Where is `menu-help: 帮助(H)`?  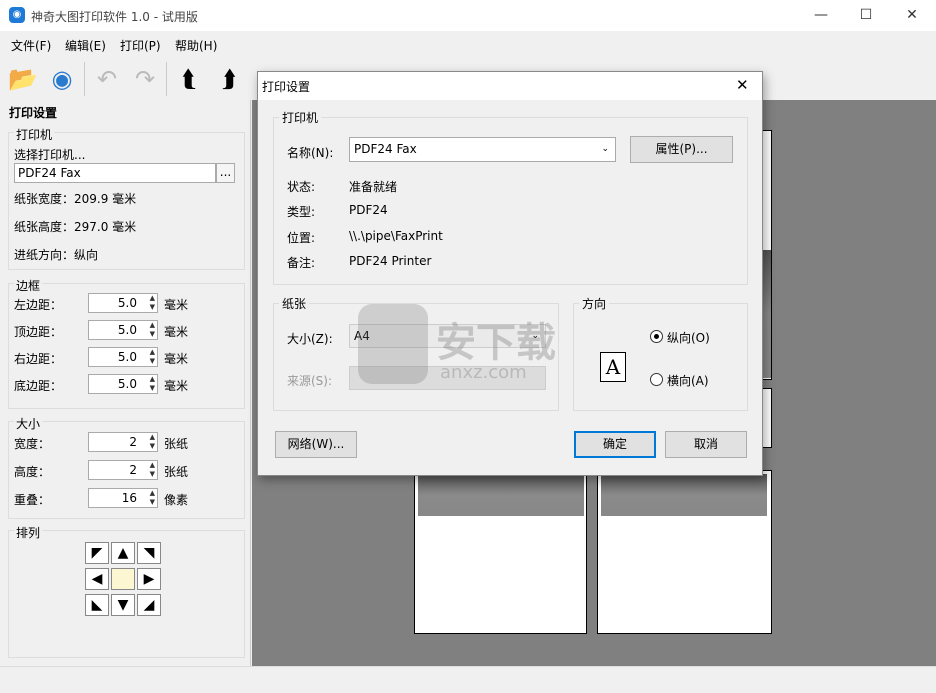
menu-help: 帮助(H) is located at coordinates (196, 45).